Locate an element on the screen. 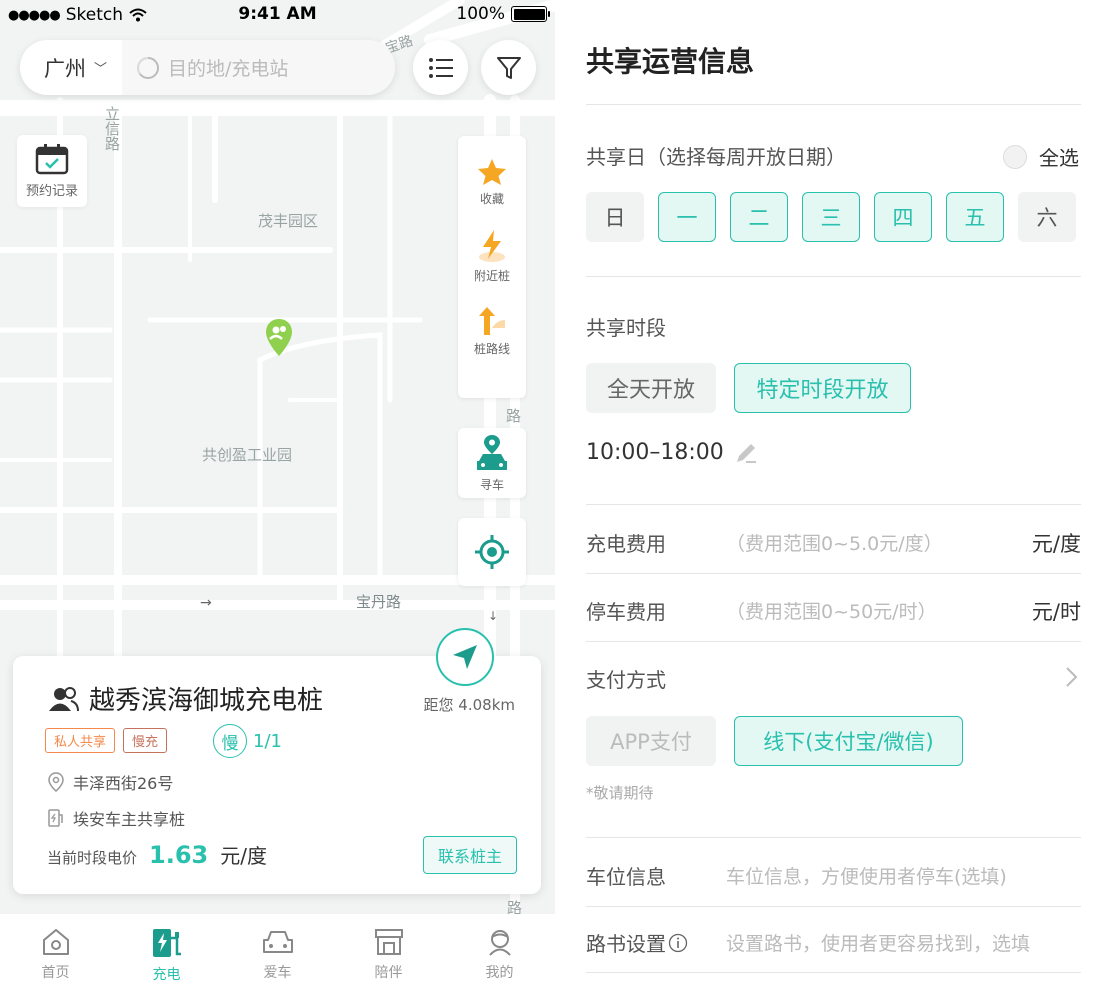  search-placeholder: 目的地/充电站 is located at coordinates (228, 69).